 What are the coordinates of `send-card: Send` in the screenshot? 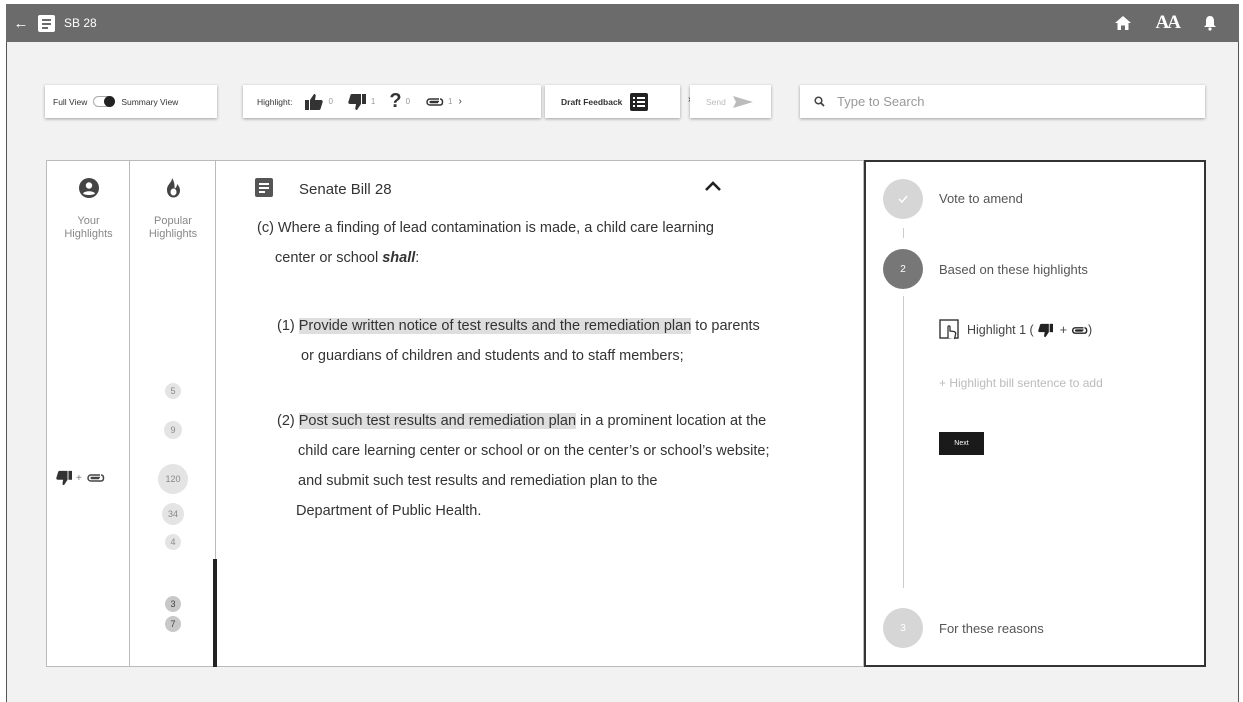 It's located at (730, 101).